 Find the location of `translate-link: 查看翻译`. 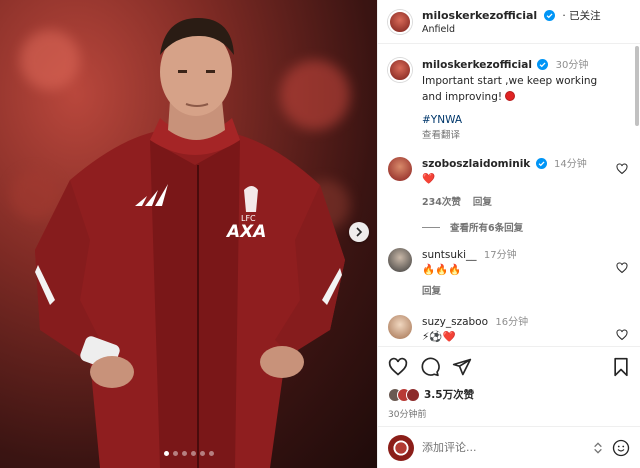

translate-link: 查看翻译 is located at coordinates (441, 135).